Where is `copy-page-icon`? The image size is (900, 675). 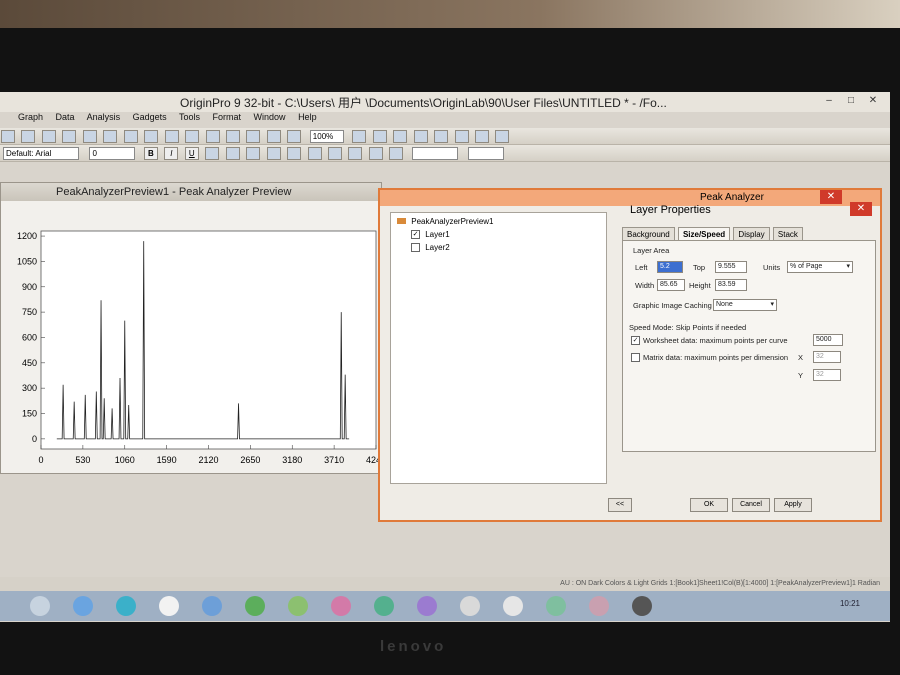 copy-page-icon is located at coordinates (273, 136).